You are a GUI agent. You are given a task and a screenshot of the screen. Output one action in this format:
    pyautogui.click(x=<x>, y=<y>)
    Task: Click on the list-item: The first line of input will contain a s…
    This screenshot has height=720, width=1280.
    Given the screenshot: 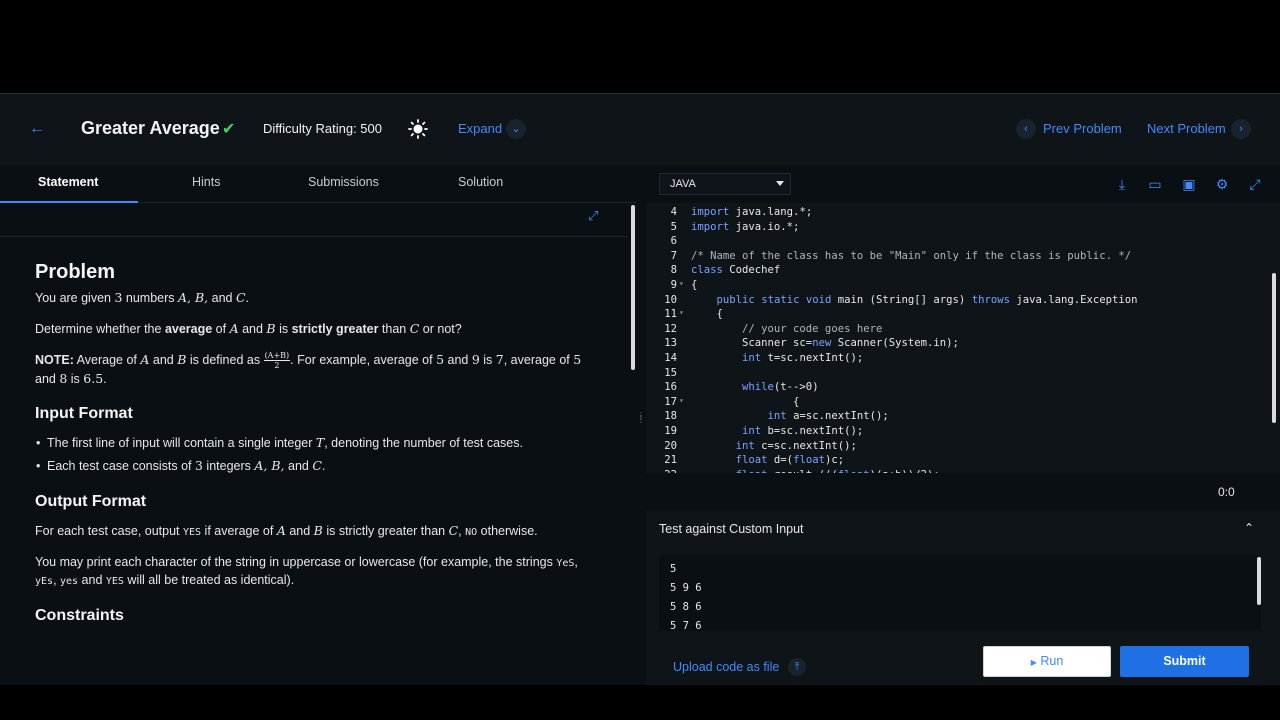 What is the action you would take?
    pyautogui.click(x=315, y=443)
    